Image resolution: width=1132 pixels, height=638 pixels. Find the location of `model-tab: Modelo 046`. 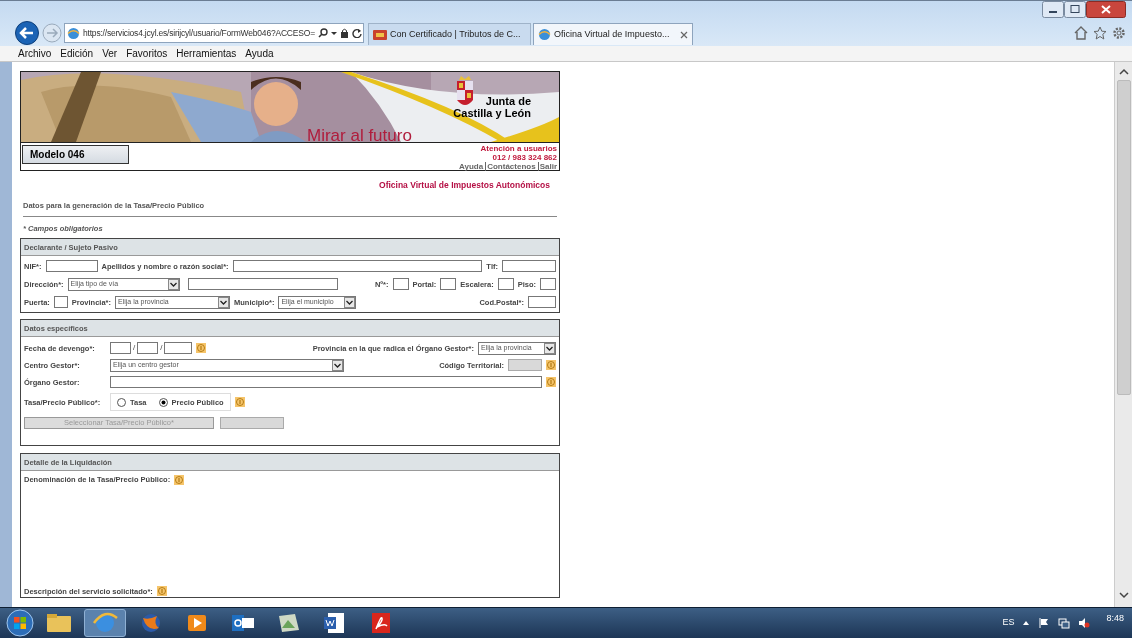

model-tab: Modelo 046 is located at coordinates (75, 154).